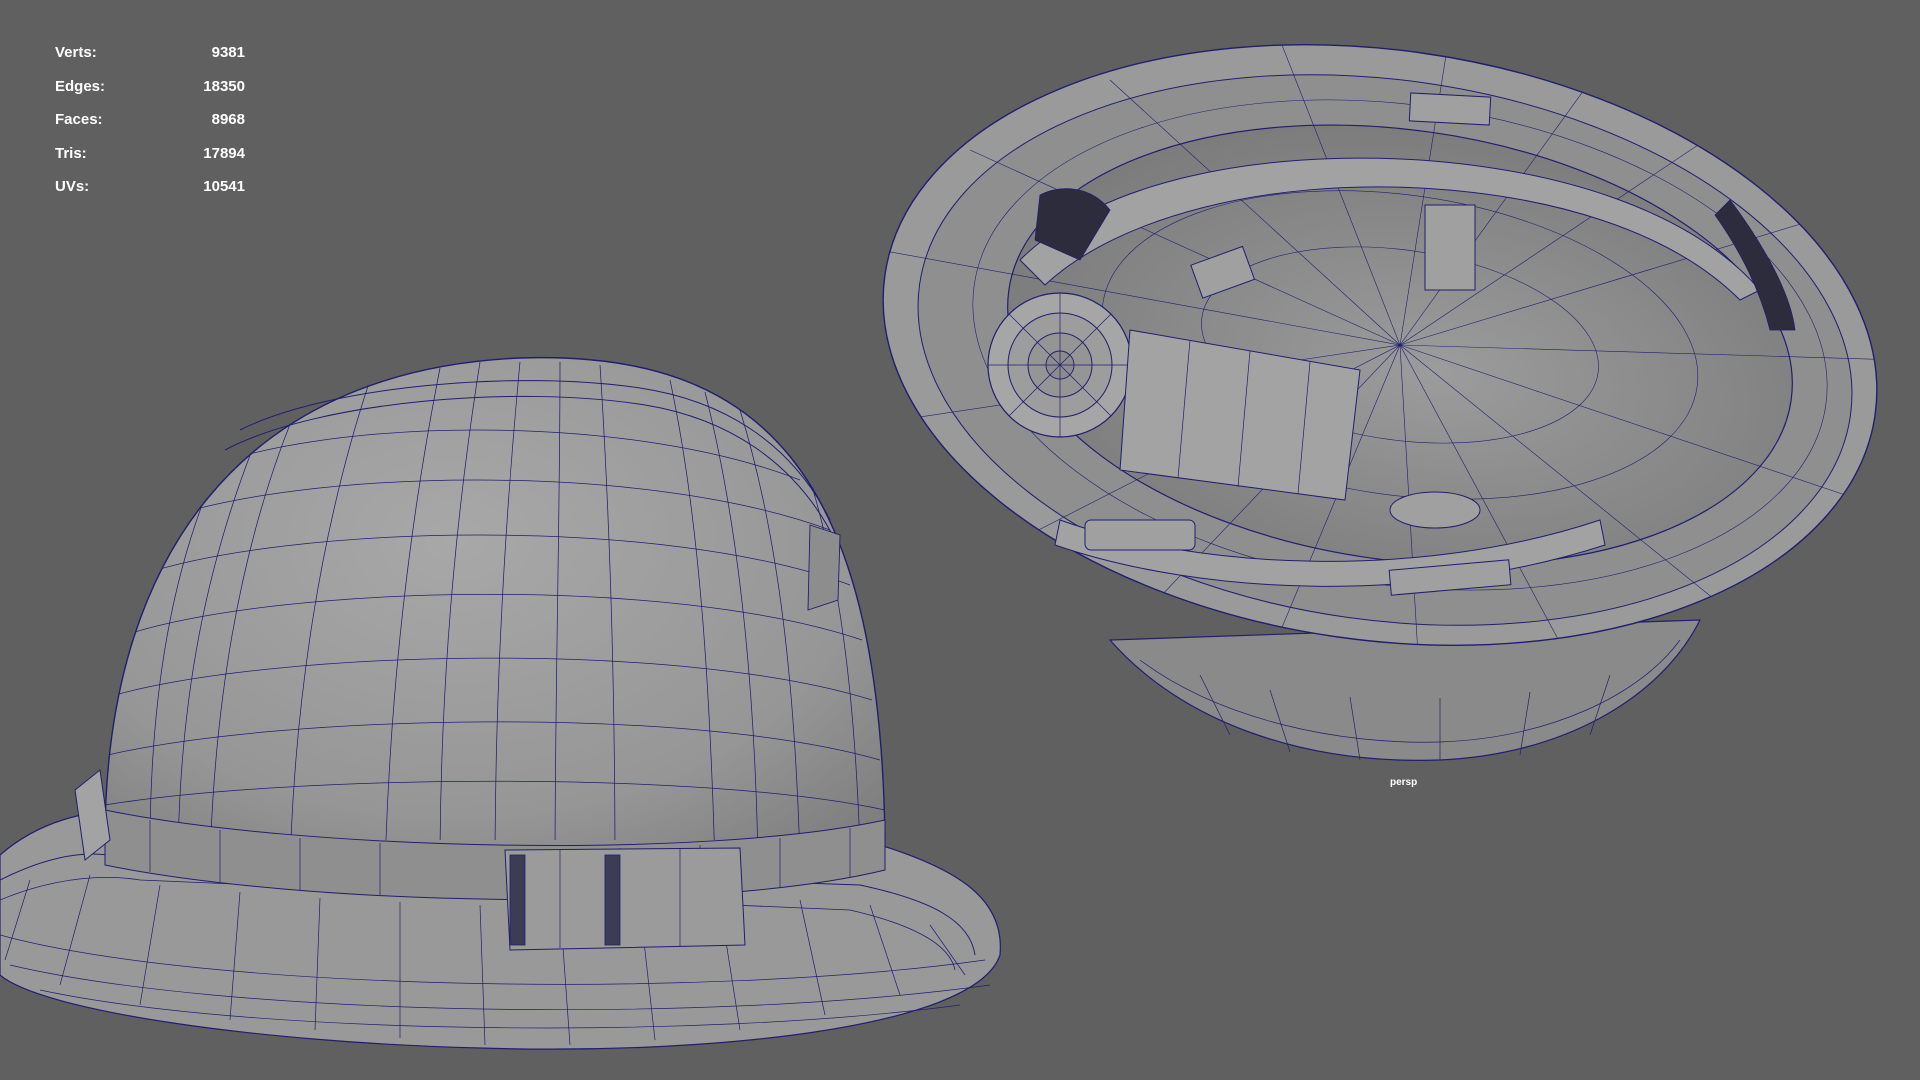  I want to click on hud-row-faces: Faces: 8968, so click(150, 128).